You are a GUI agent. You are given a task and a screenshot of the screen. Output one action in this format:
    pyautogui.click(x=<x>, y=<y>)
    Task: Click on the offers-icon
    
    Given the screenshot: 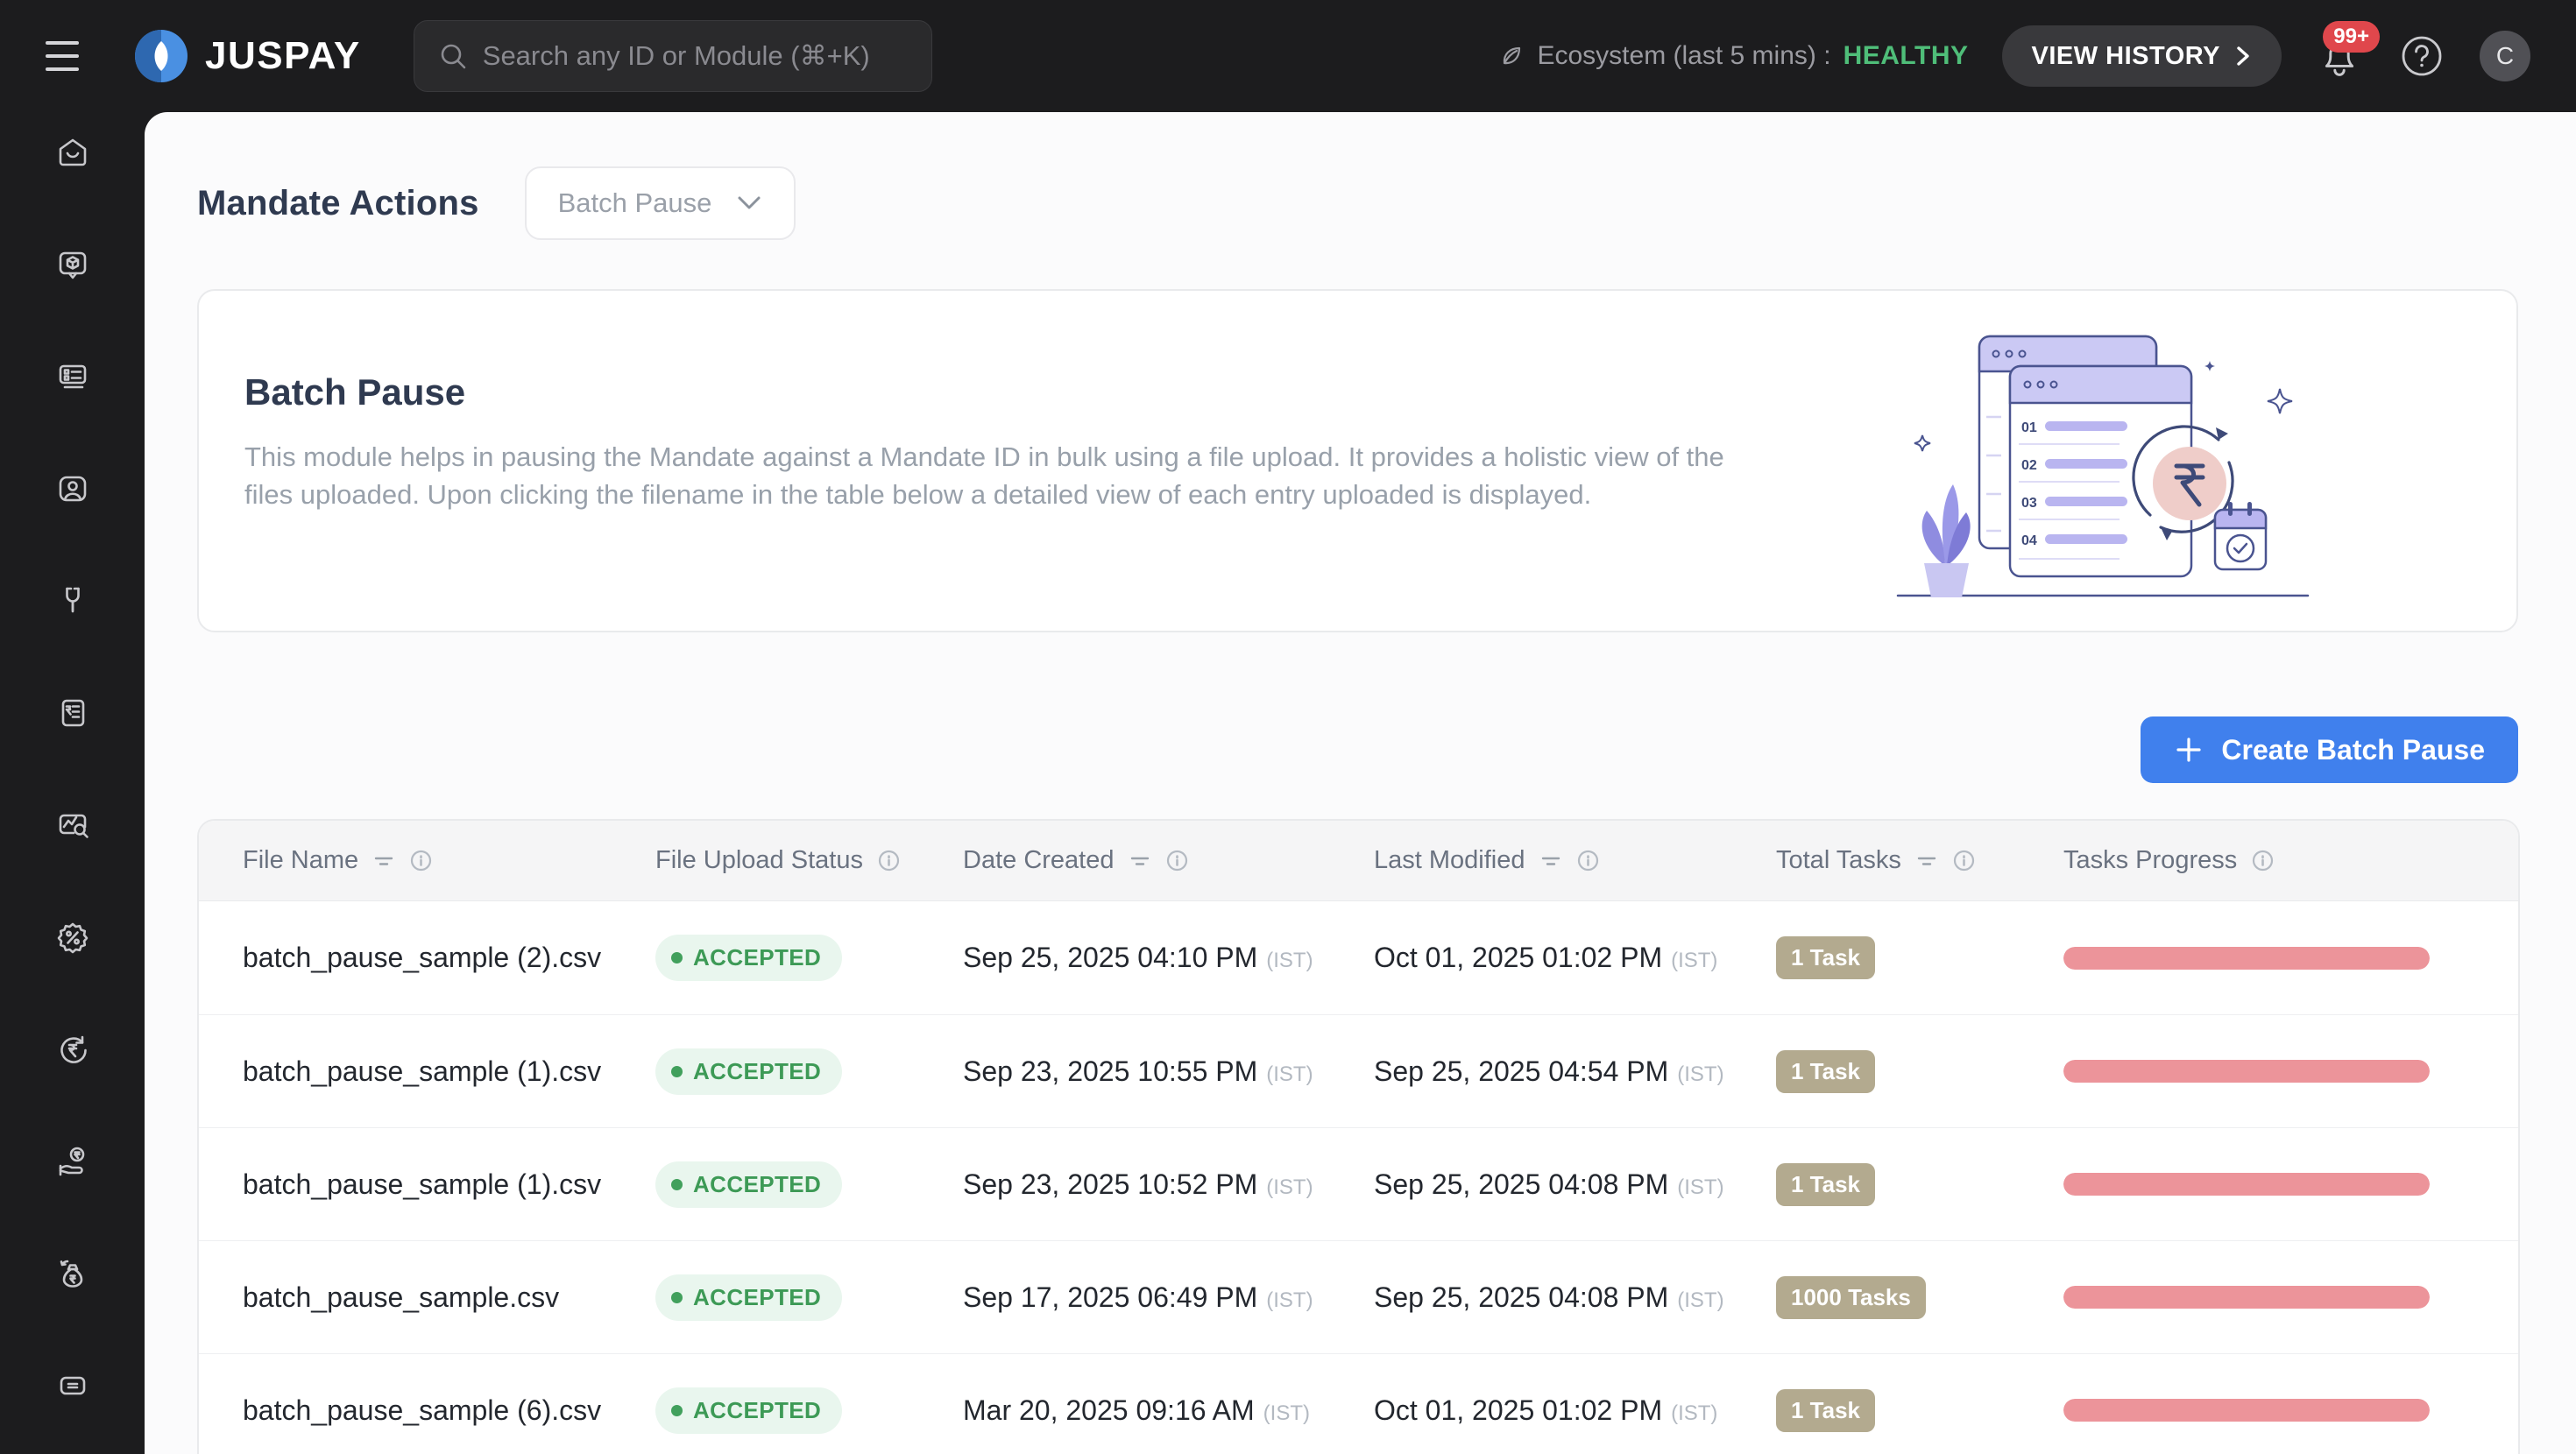 What is the action you would take?
    pyautogui.click(x=72, y=938)
    